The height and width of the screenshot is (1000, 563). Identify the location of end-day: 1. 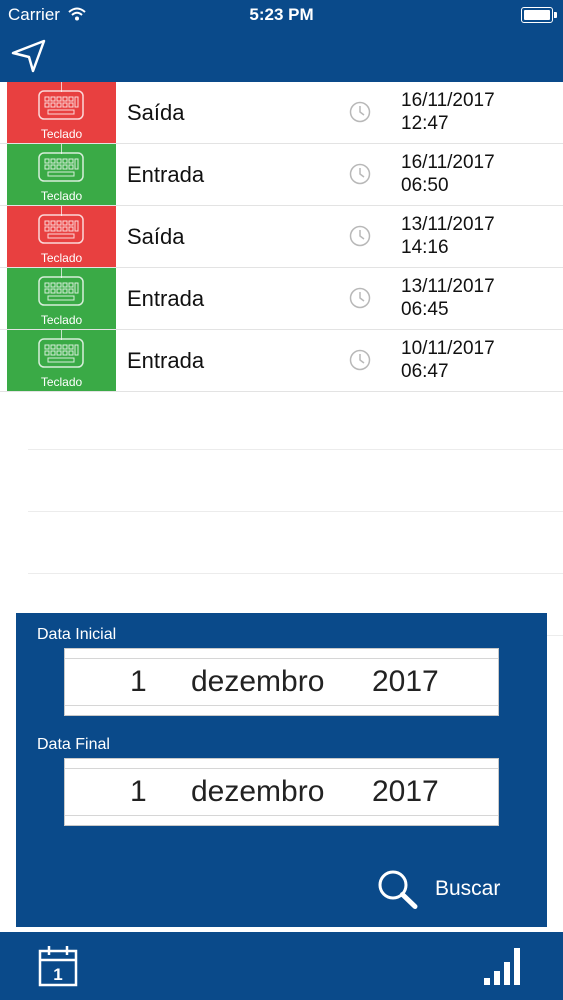
(138, 792).